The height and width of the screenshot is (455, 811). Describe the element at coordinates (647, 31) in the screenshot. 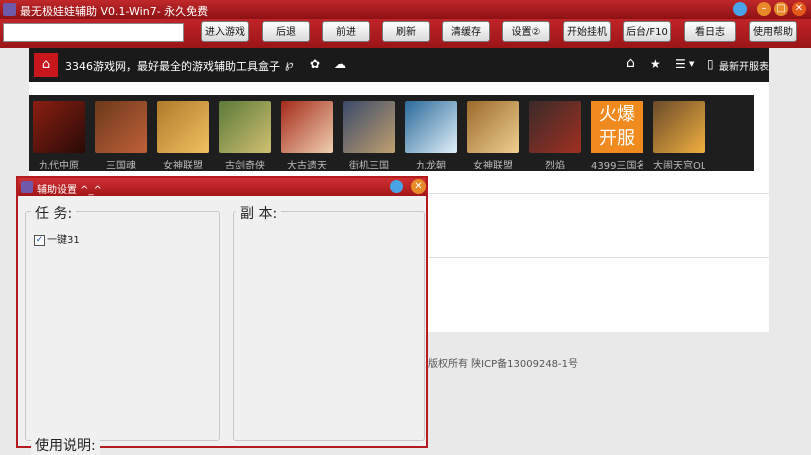

I see `background-f10-button: 后台/F10` at that location.